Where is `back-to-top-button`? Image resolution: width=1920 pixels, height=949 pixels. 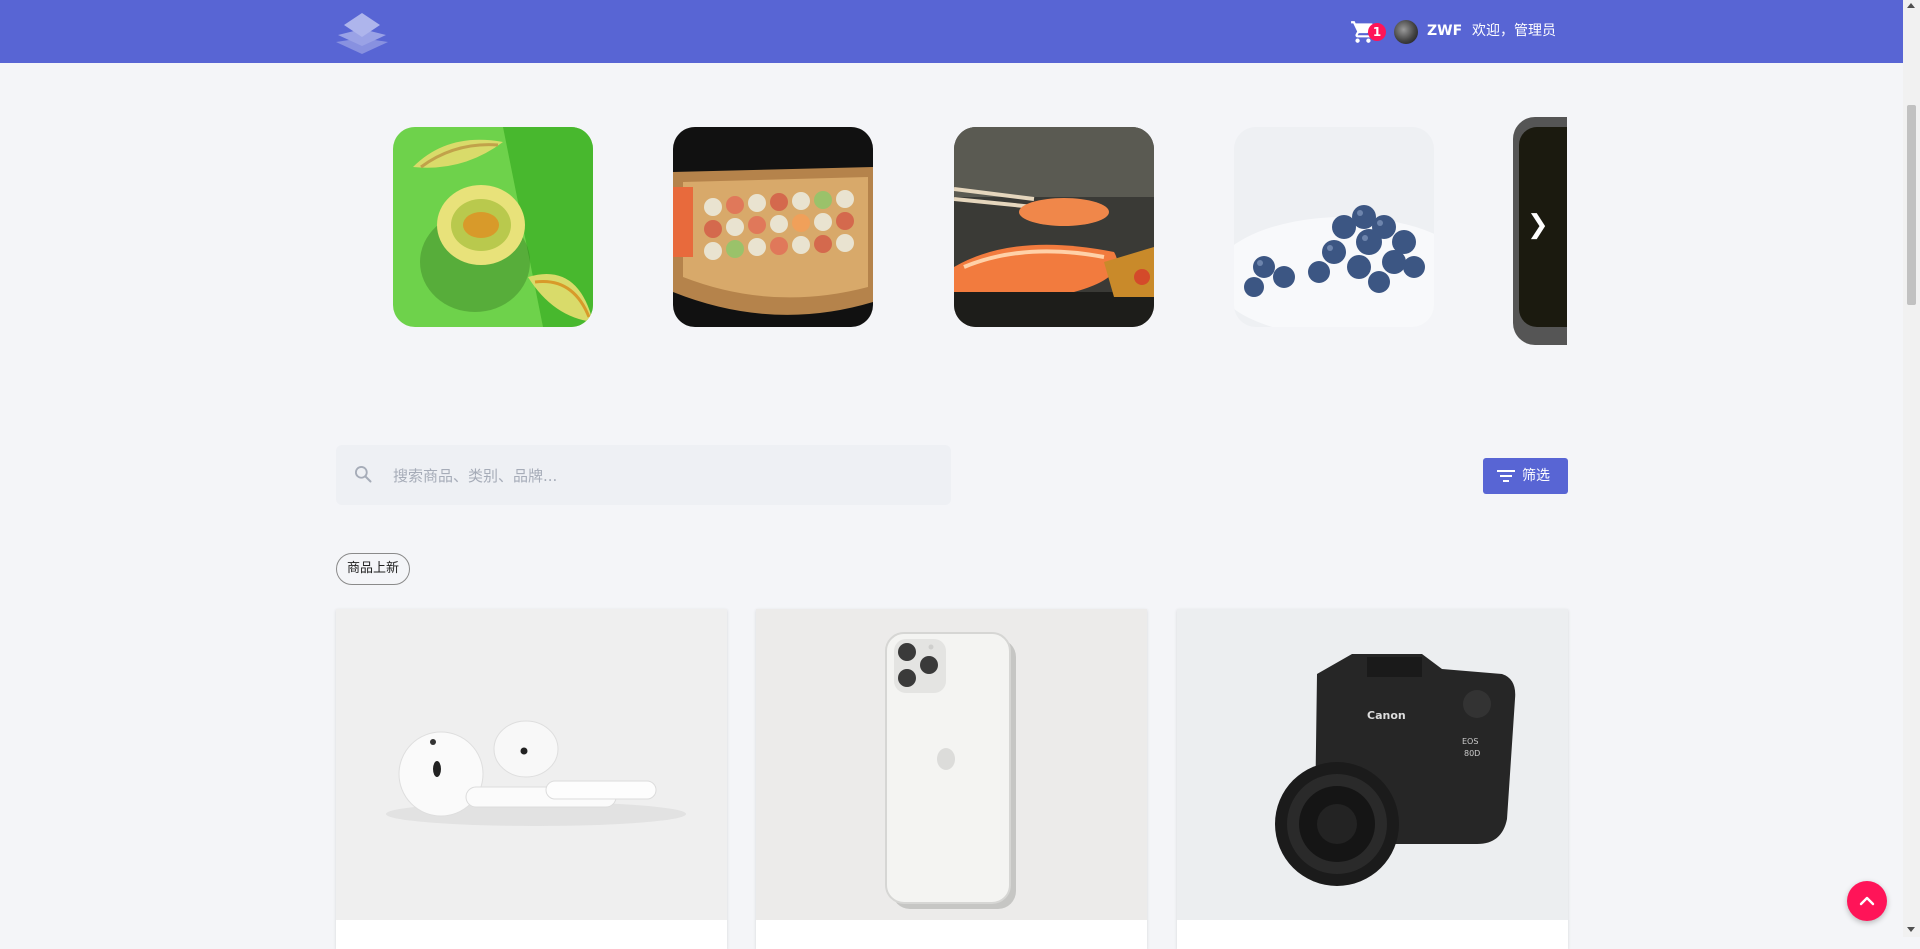
back-to-top-button is located at coordinates (1867, 901).